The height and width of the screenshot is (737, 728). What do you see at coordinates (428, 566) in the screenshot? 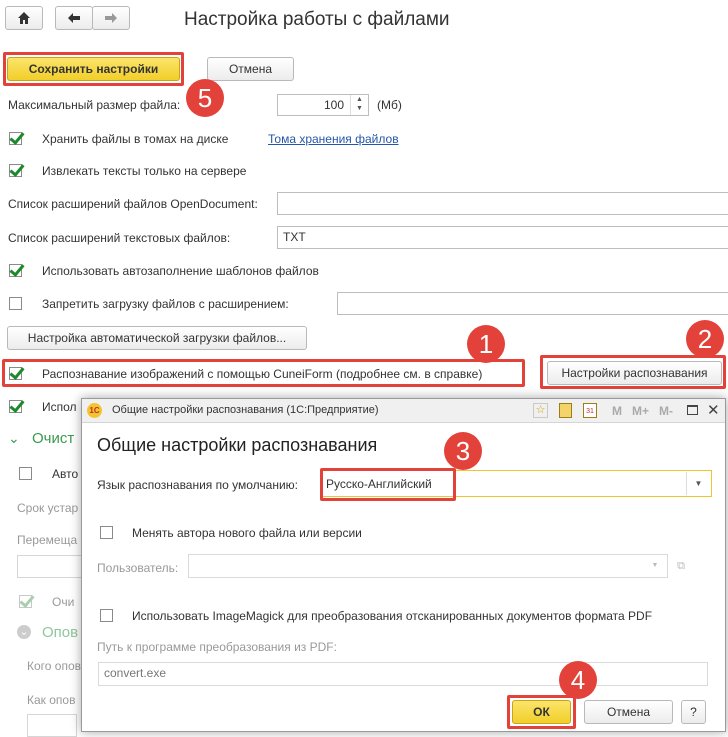
I see `user-input` at bounding box center [428, 566].